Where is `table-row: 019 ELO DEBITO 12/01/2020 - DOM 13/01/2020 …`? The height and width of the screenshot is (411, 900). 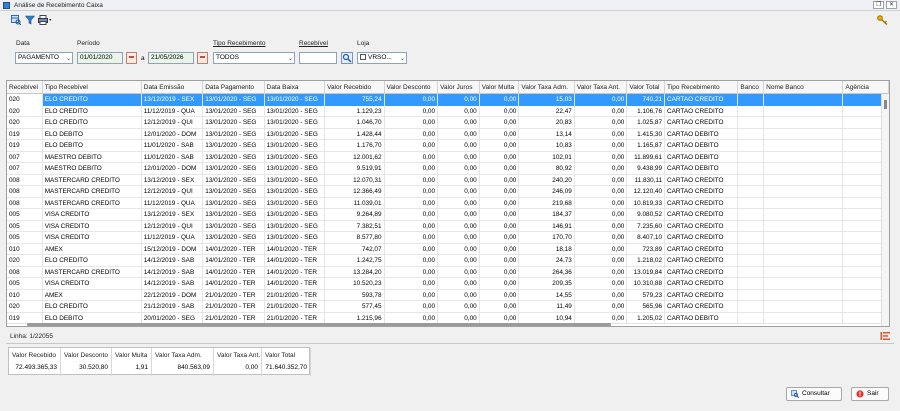
table-row: 019 ELO DEBITO 12/01/2020 - DOM 13/01/2020 … is located at coordinates (448, 134).